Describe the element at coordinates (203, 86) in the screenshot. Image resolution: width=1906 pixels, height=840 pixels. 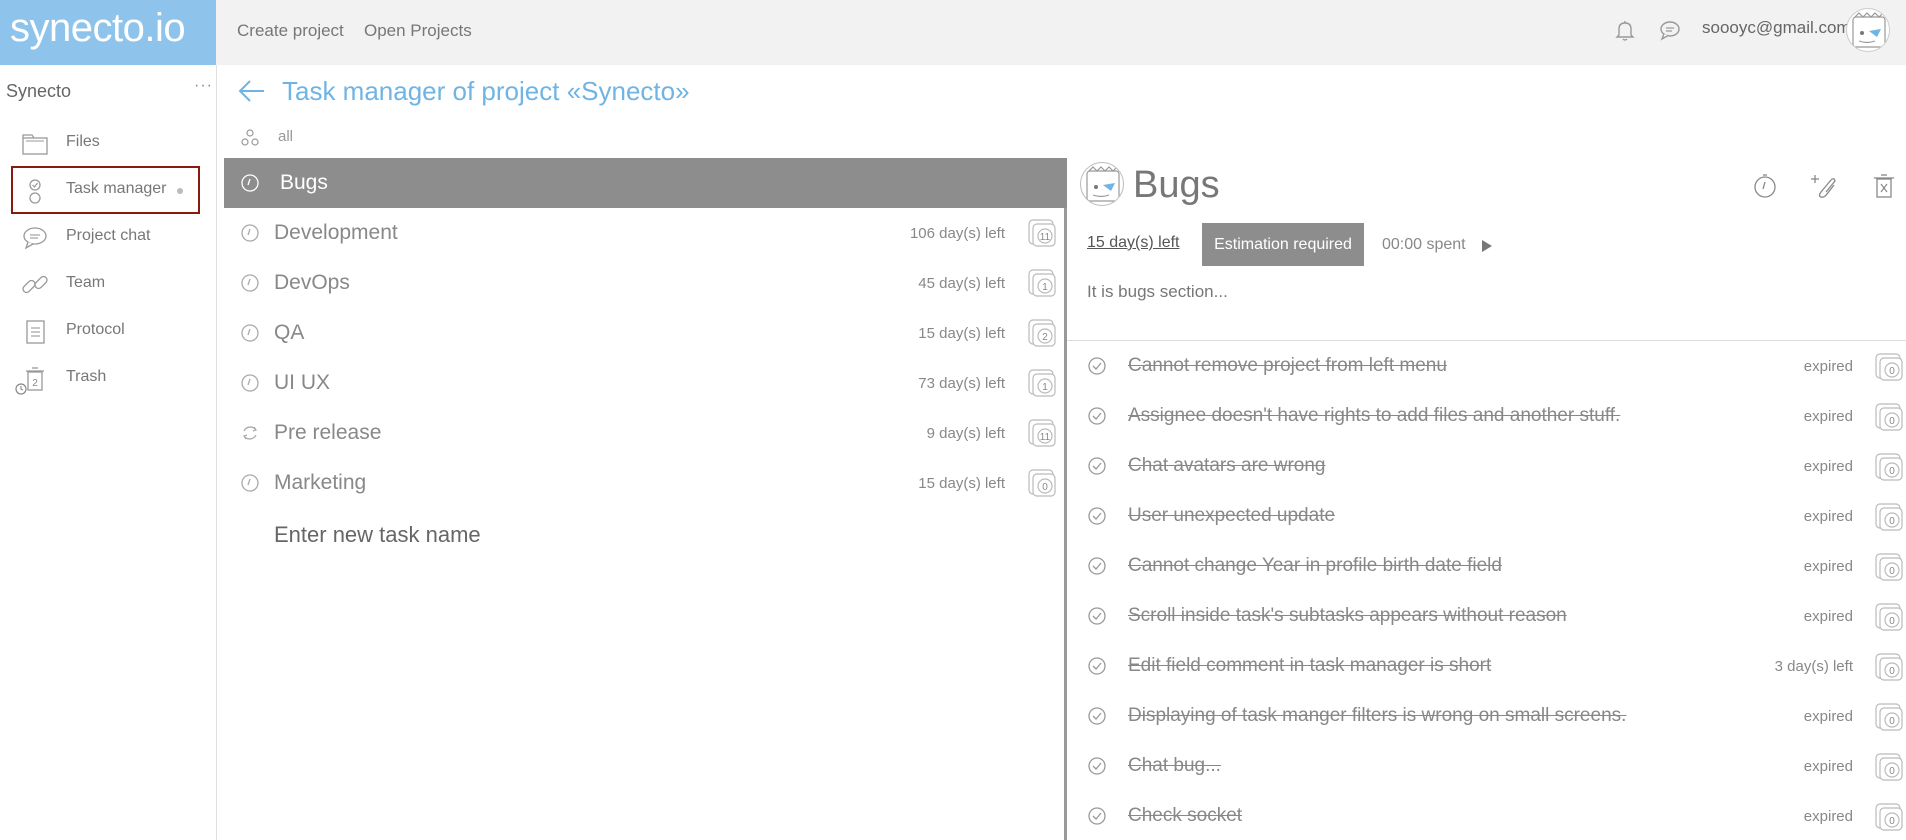
I see `project-more-button: ···` at that location.